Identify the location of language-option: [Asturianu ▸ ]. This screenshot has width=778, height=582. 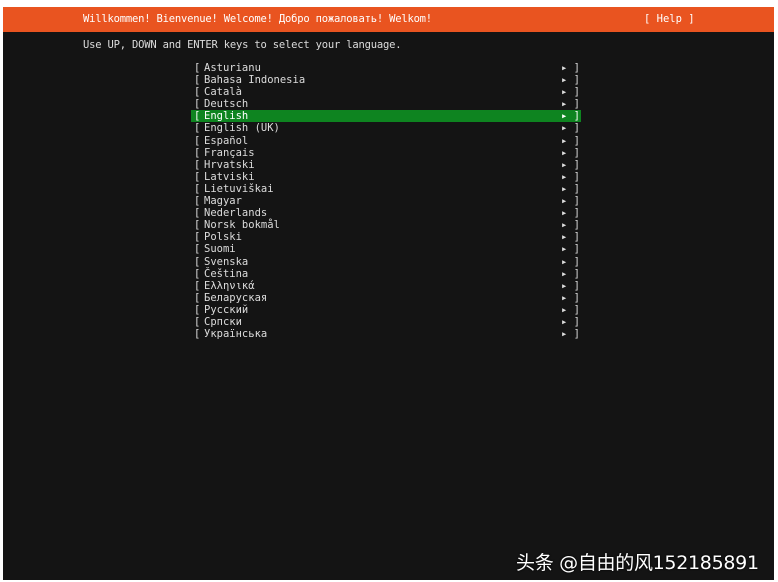
(386, 68).